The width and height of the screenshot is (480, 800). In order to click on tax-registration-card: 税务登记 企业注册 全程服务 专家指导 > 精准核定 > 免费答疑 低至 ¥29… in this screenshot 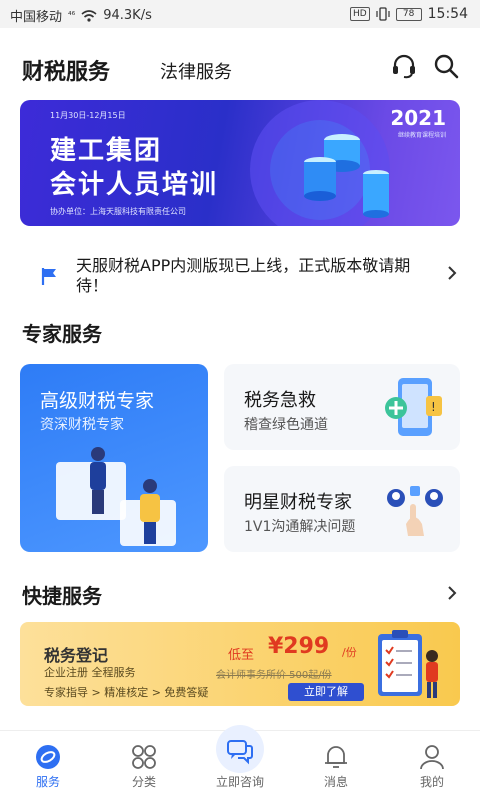, I will do `click(240, 664)`.